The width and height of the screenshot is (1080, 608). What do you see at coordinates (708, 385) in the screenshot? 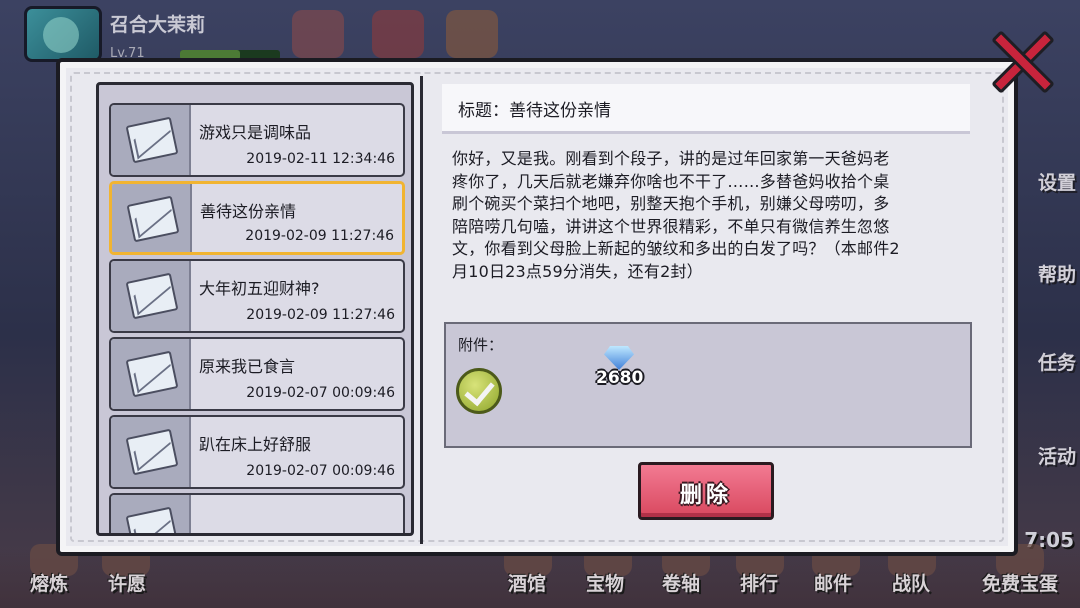
I see `attachment-panel: 附件： 2680` at bounding box center [708, 385].